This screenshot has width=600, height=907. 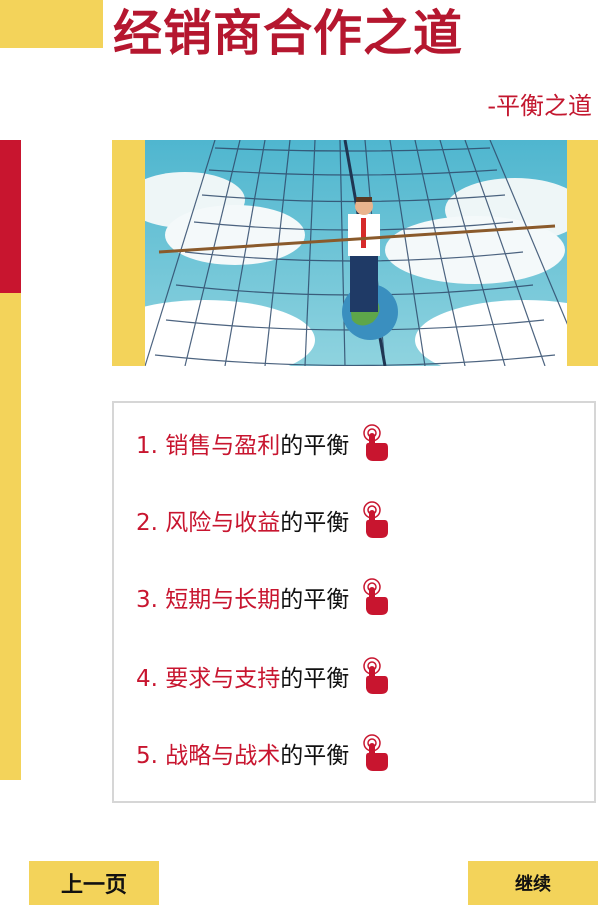 What do you see at coordinates (10, 536) in the screenshot?
I see `side-accent-yellow` at bounding box center [10, 536].